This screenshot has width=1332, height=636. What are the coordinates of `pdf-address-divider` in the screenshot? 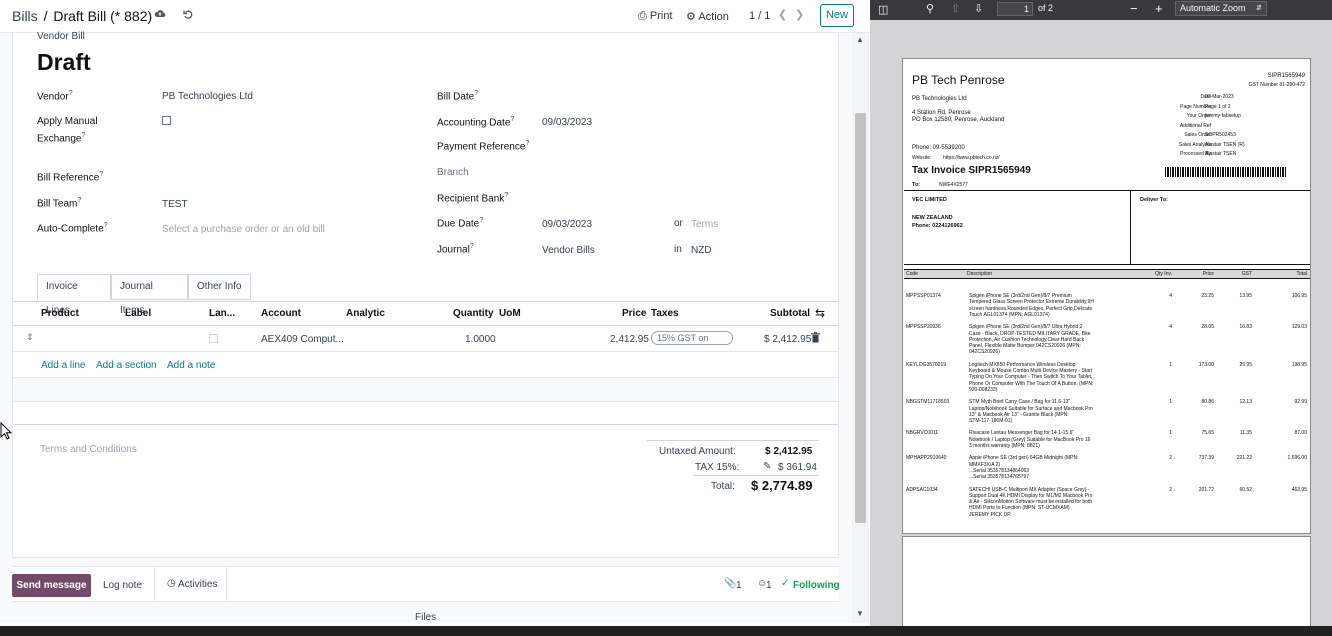 It's located at (1130, 227).